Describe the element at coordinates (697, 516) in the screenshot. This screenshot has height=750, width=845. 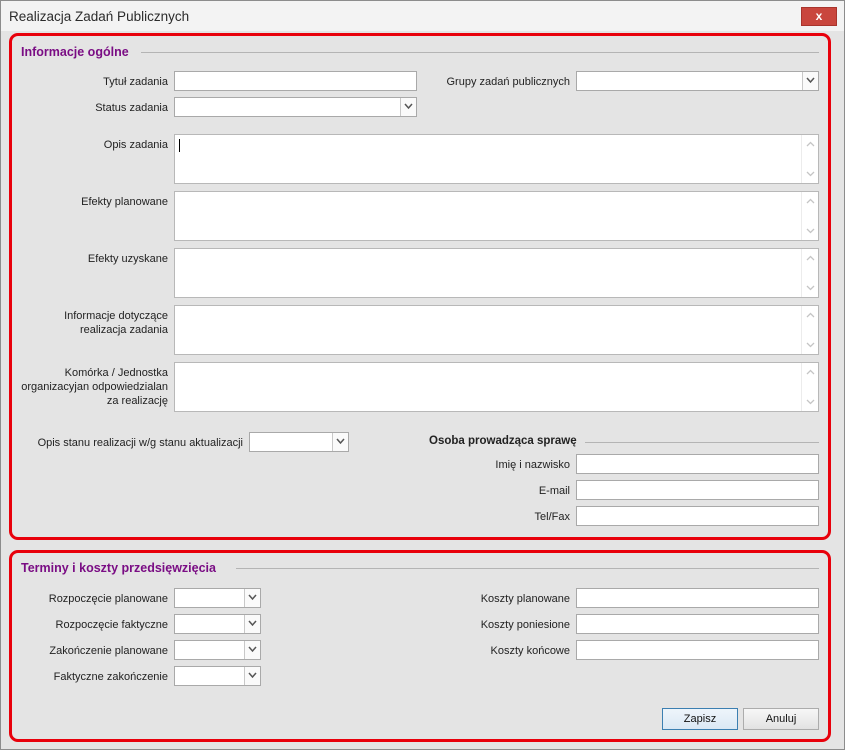
I see `contact-phone-input` at that location.